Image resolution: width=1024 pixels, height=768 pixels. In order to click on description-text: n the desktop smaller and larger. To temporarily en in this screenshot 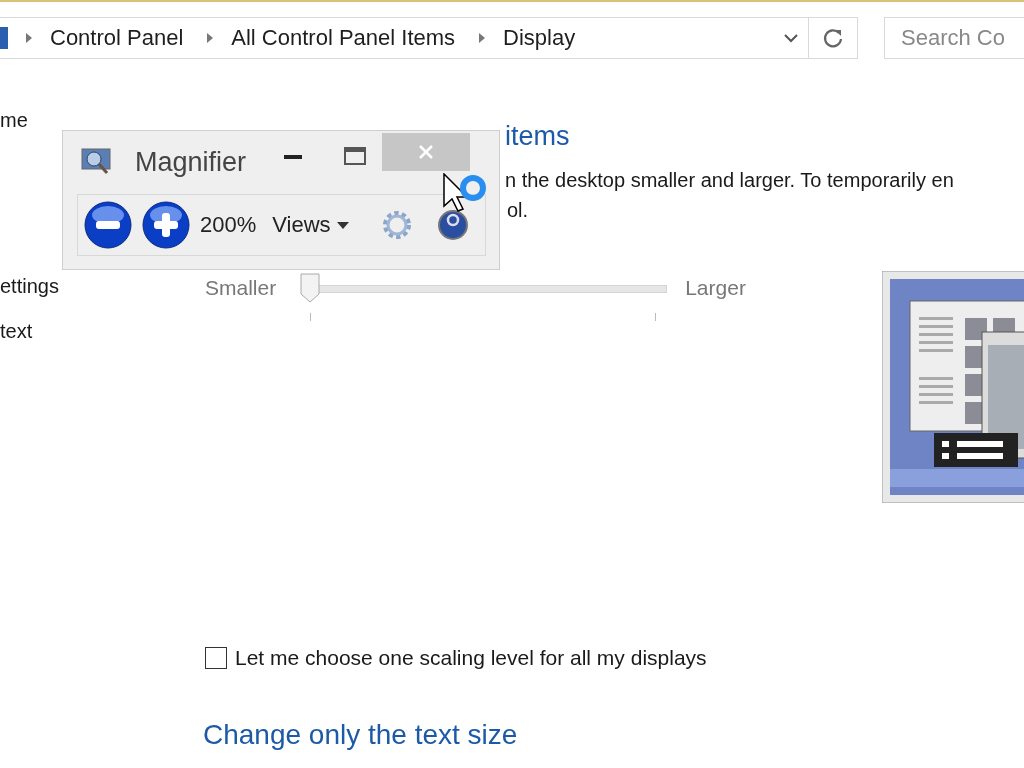, I will do `click(729, 180)`.